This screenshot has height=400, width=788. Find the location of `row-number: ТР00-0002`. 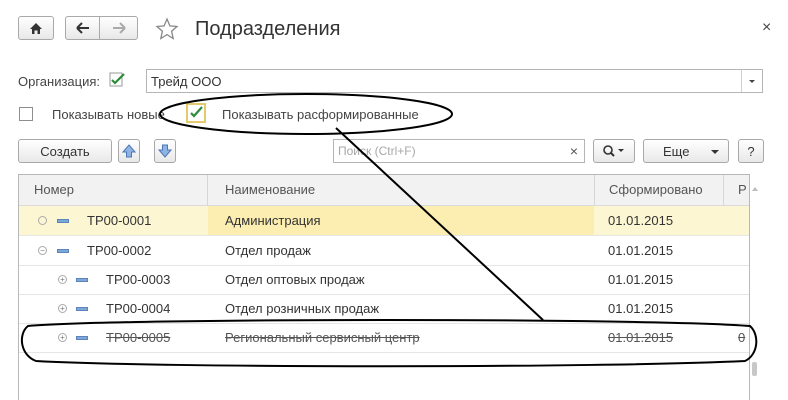

row-number: ТР00-0002 is located at coordinates (119, 250).